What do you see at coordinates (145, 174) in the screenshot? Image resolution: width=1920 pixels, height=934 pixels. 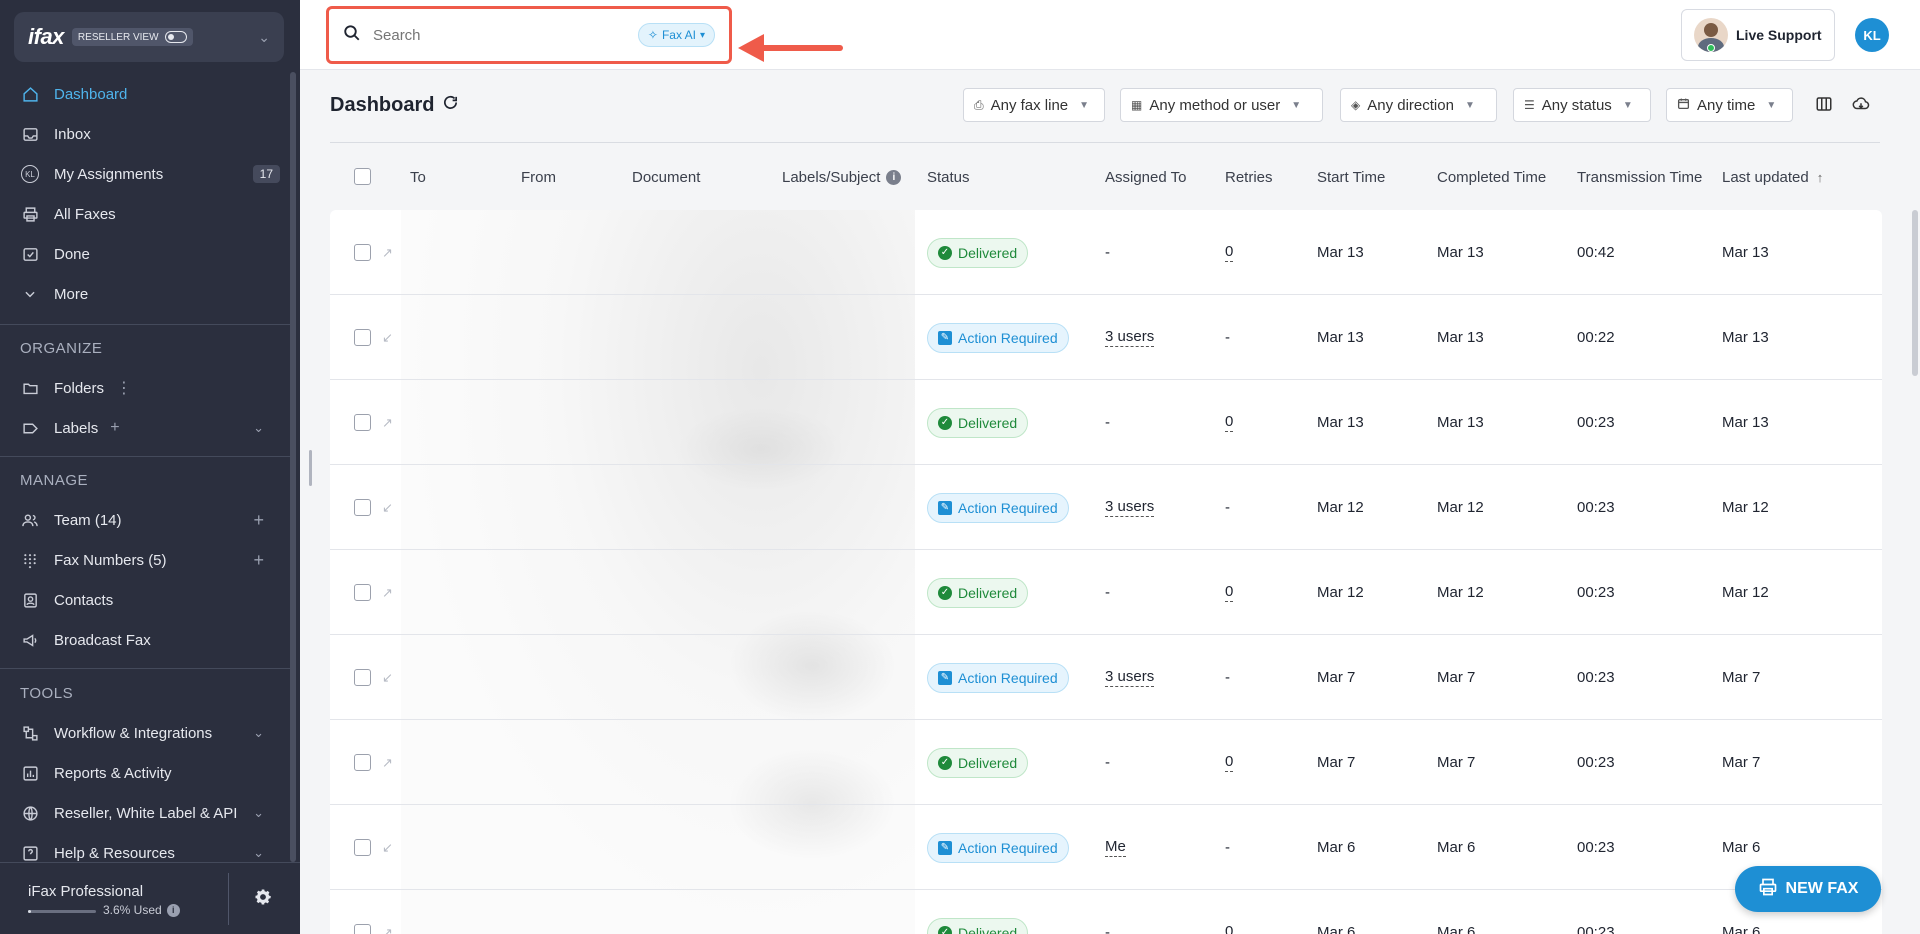 I see `sidebar-item-my-assignments: KL My Assignments 17` at bounding box center [145, 174].